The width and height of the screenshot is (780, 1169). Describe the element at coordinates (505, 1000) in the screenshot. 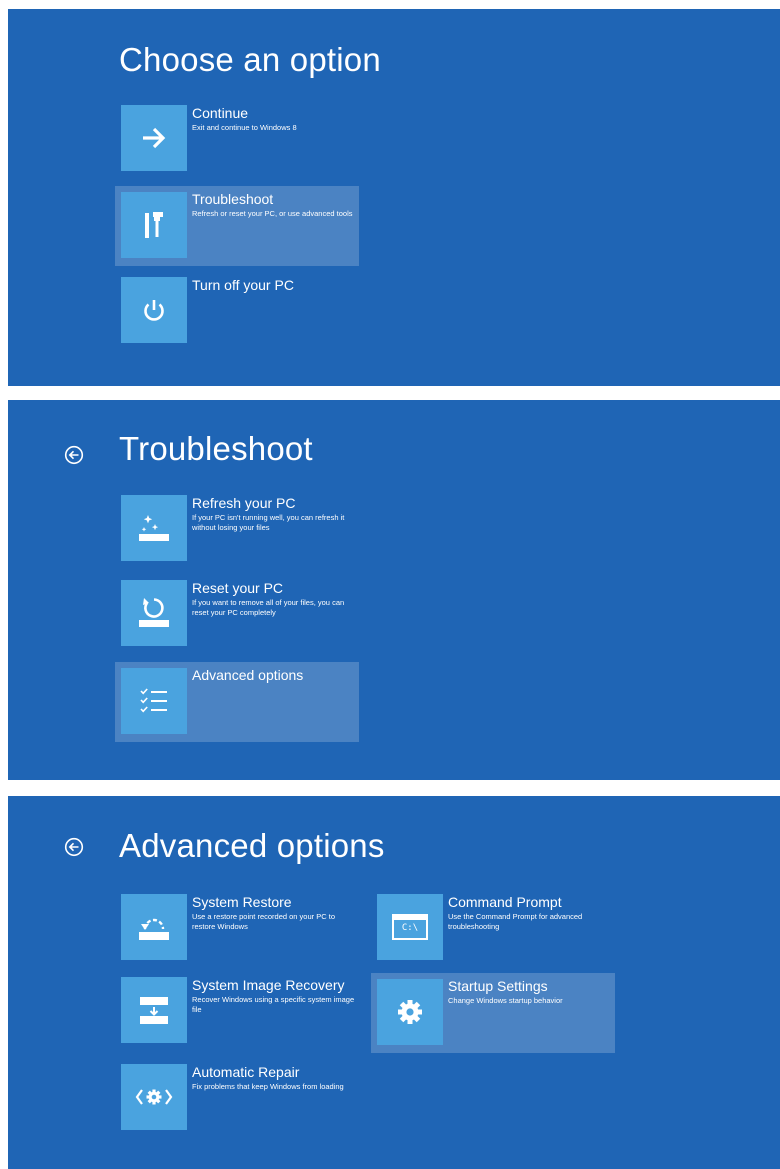

I see `option-description: Change Windows startup behavior` at that location.